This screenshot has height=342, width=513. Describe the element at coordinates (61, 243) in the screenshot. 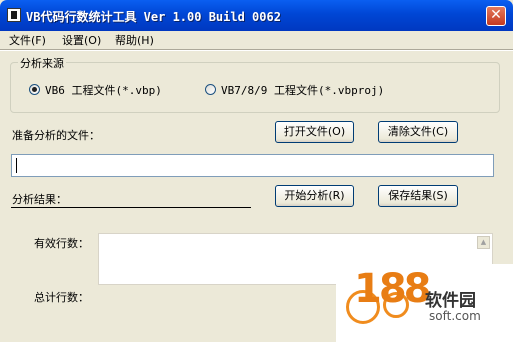

I see `valid-lines-label: 有效行数：` at that location.